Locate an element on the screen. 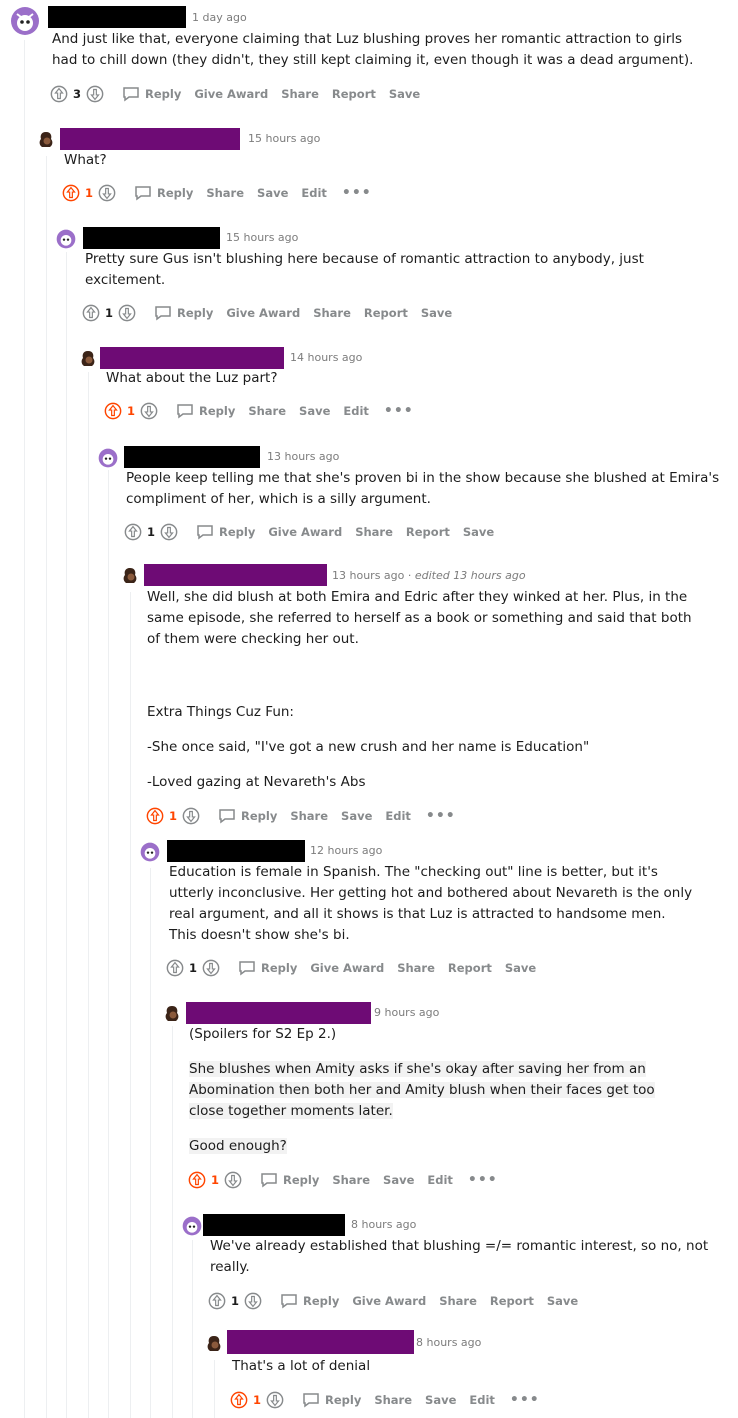 This screenshot has width=738, height=1418. comment-timestamp: 1 day ago is located at coordinates (219, 17).